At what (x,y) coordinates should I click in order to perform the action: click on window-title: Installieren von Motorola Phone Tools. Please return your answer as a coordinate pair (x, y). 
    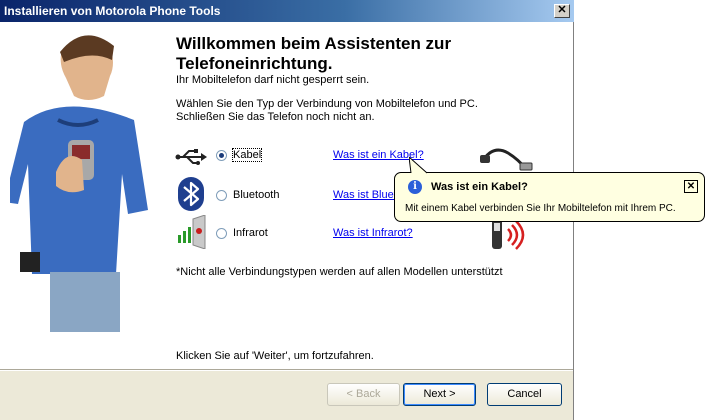
    Looking at the image, I should click on (112, 11).